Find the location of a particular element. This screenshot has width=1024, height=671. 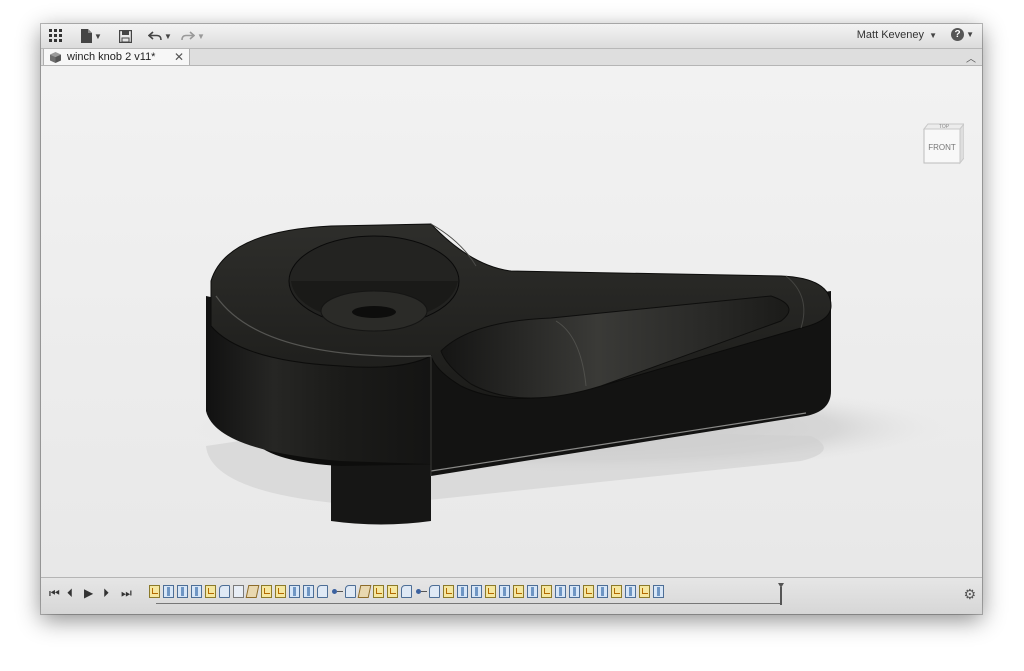

timeline-features is located at coordinates (406, 591).